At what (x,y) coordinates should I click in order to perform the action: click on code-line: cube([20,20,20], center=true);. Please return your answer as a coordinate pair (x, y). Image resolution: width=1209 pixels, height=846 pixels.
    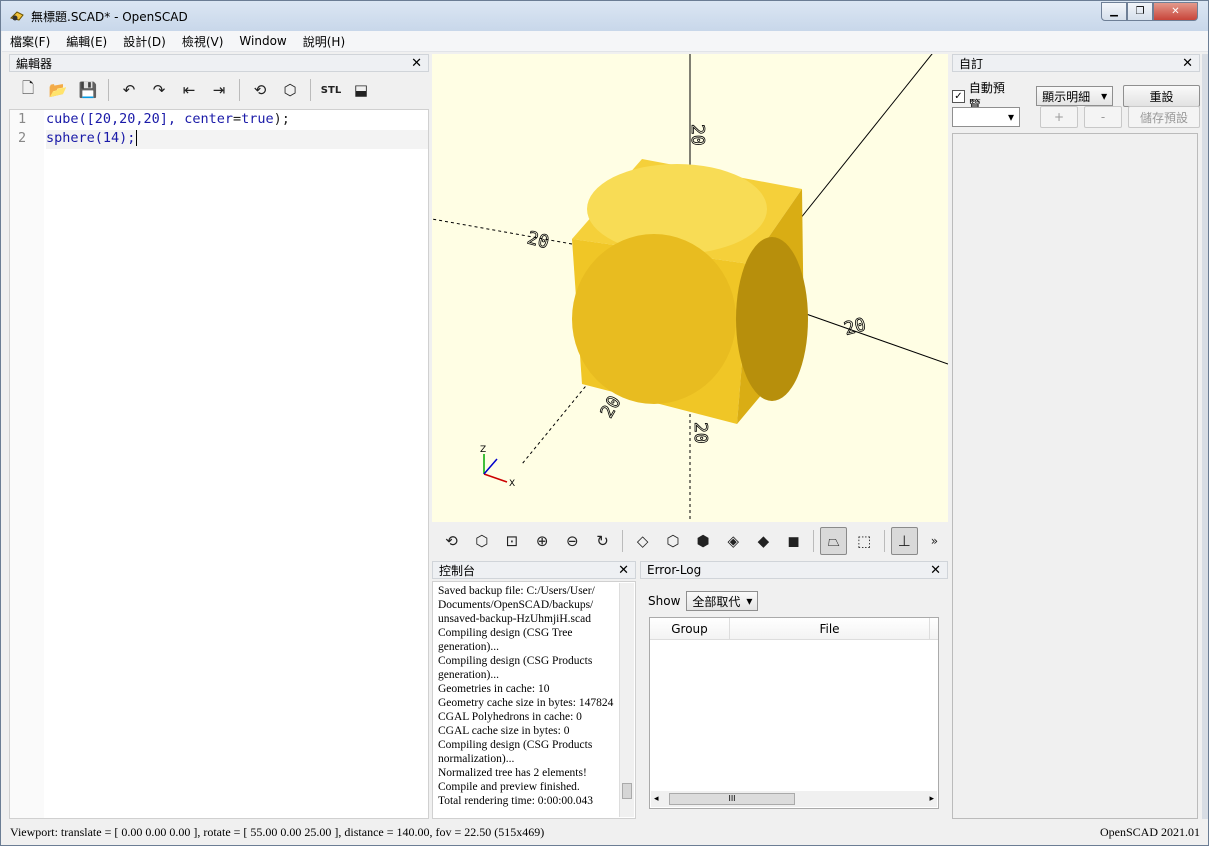
    Looking at the image, I should click on (237, 120).